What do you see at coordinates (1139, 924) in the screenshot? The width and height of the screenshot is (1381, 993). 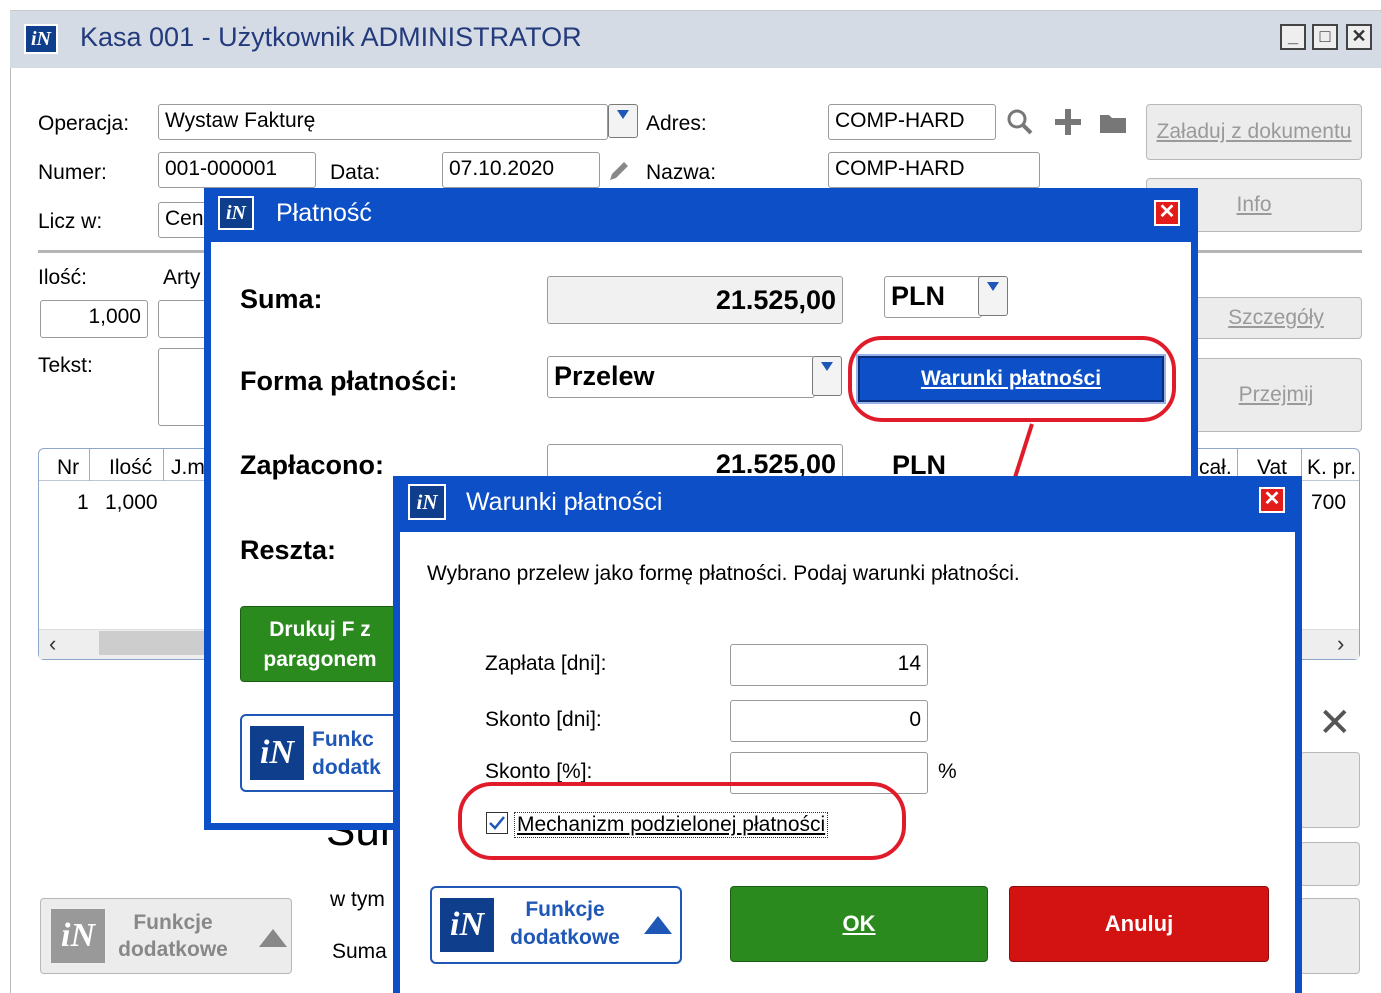 I see `anuluj-button: Anuluj` at bounding box center [1139, 924].